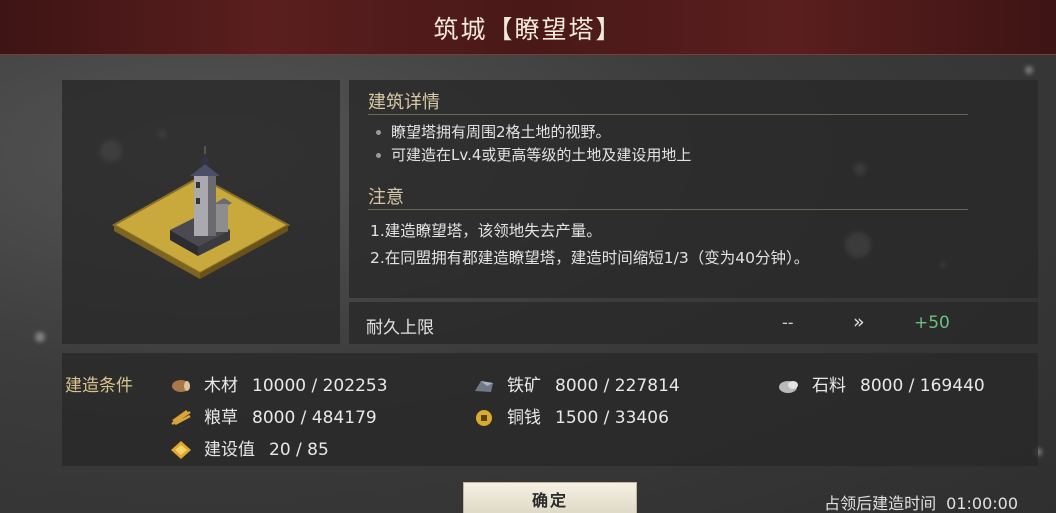 The height and width of the screenshot is (513, 1056). I want to click on wood-icon, so click(181, 386).